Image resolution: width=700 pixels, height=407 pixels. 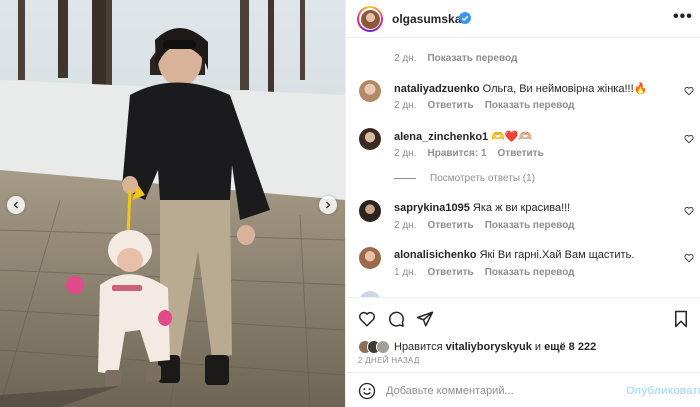 I want to click on post-date: 2 ДНЕЙ НАЗАД, so click(x=389, y=360).